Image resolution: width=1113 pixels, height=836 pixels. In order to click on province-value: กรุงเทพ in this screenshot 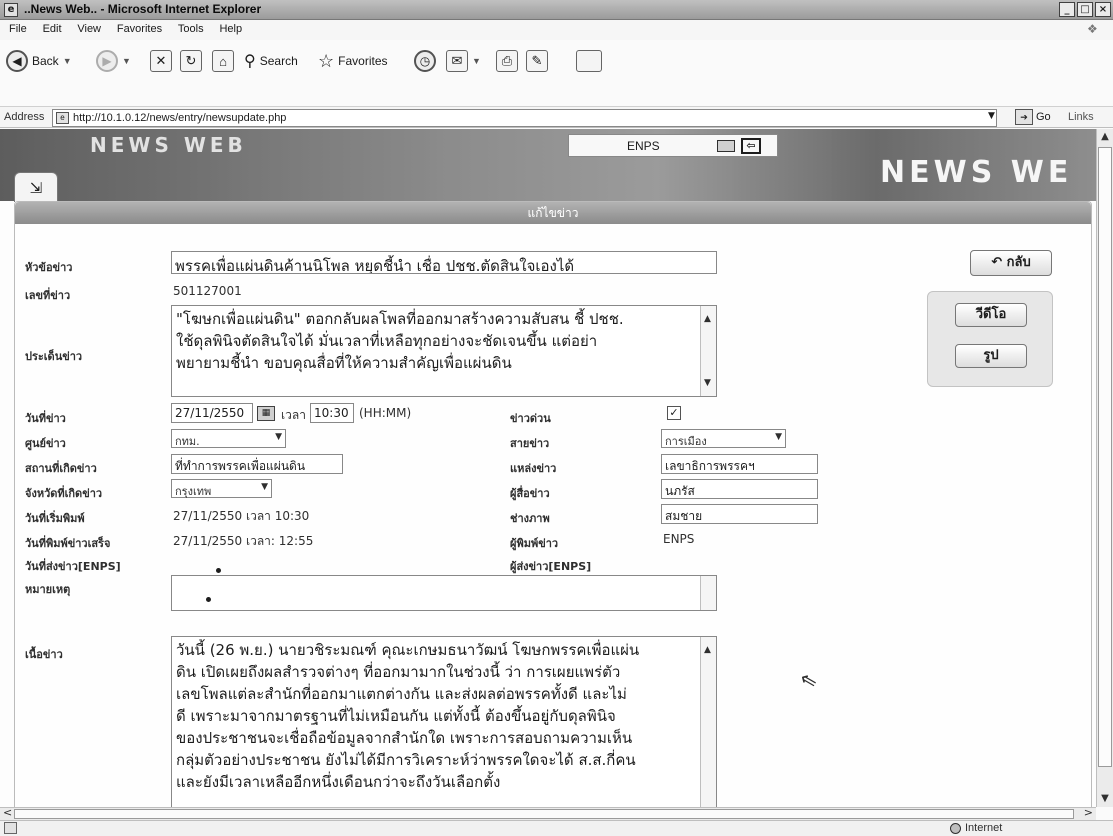, I will do `click(193, 491)`.